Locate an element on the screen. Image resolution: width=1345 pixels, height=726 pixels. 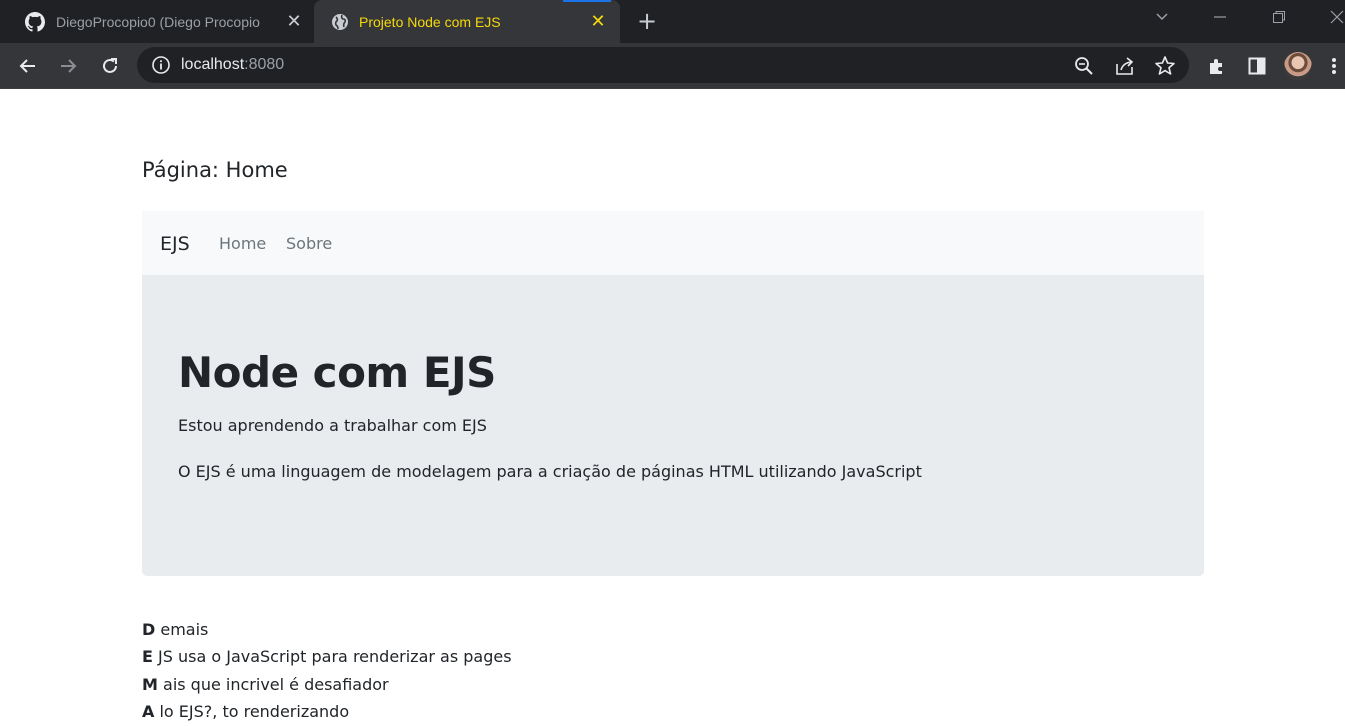
navbar-brand: EJS is located at coordinates (175, 244).